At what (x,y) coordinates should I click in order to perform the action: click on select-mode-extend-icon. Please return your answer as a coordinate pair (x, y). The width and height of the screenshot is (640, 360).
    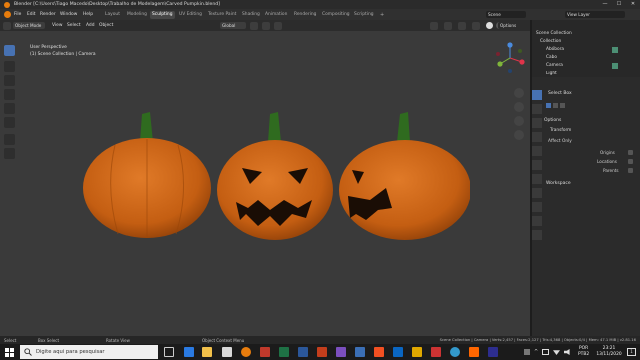
    Looking at the image, I should click on (555, 105).